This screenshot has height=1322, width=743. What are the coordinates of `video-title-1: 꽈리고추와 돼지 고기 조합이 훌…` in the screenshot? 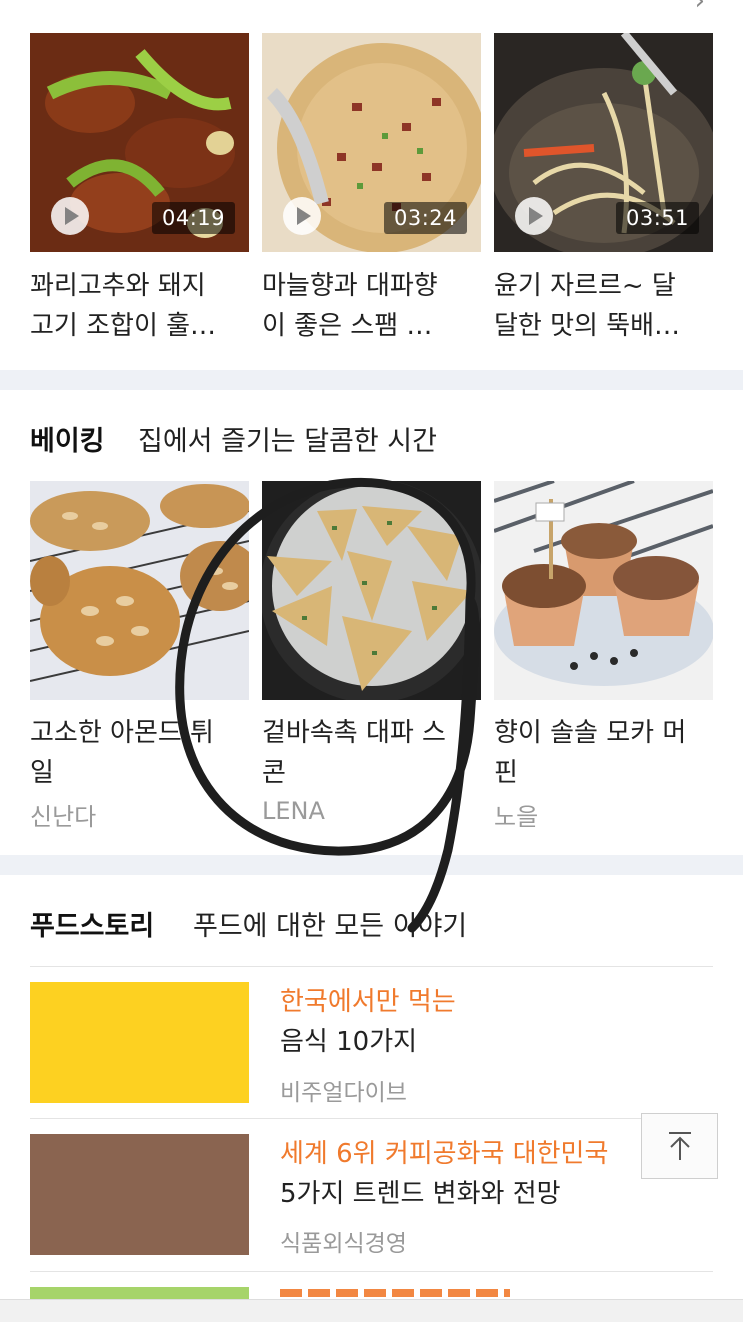 It's located at (141, 306).